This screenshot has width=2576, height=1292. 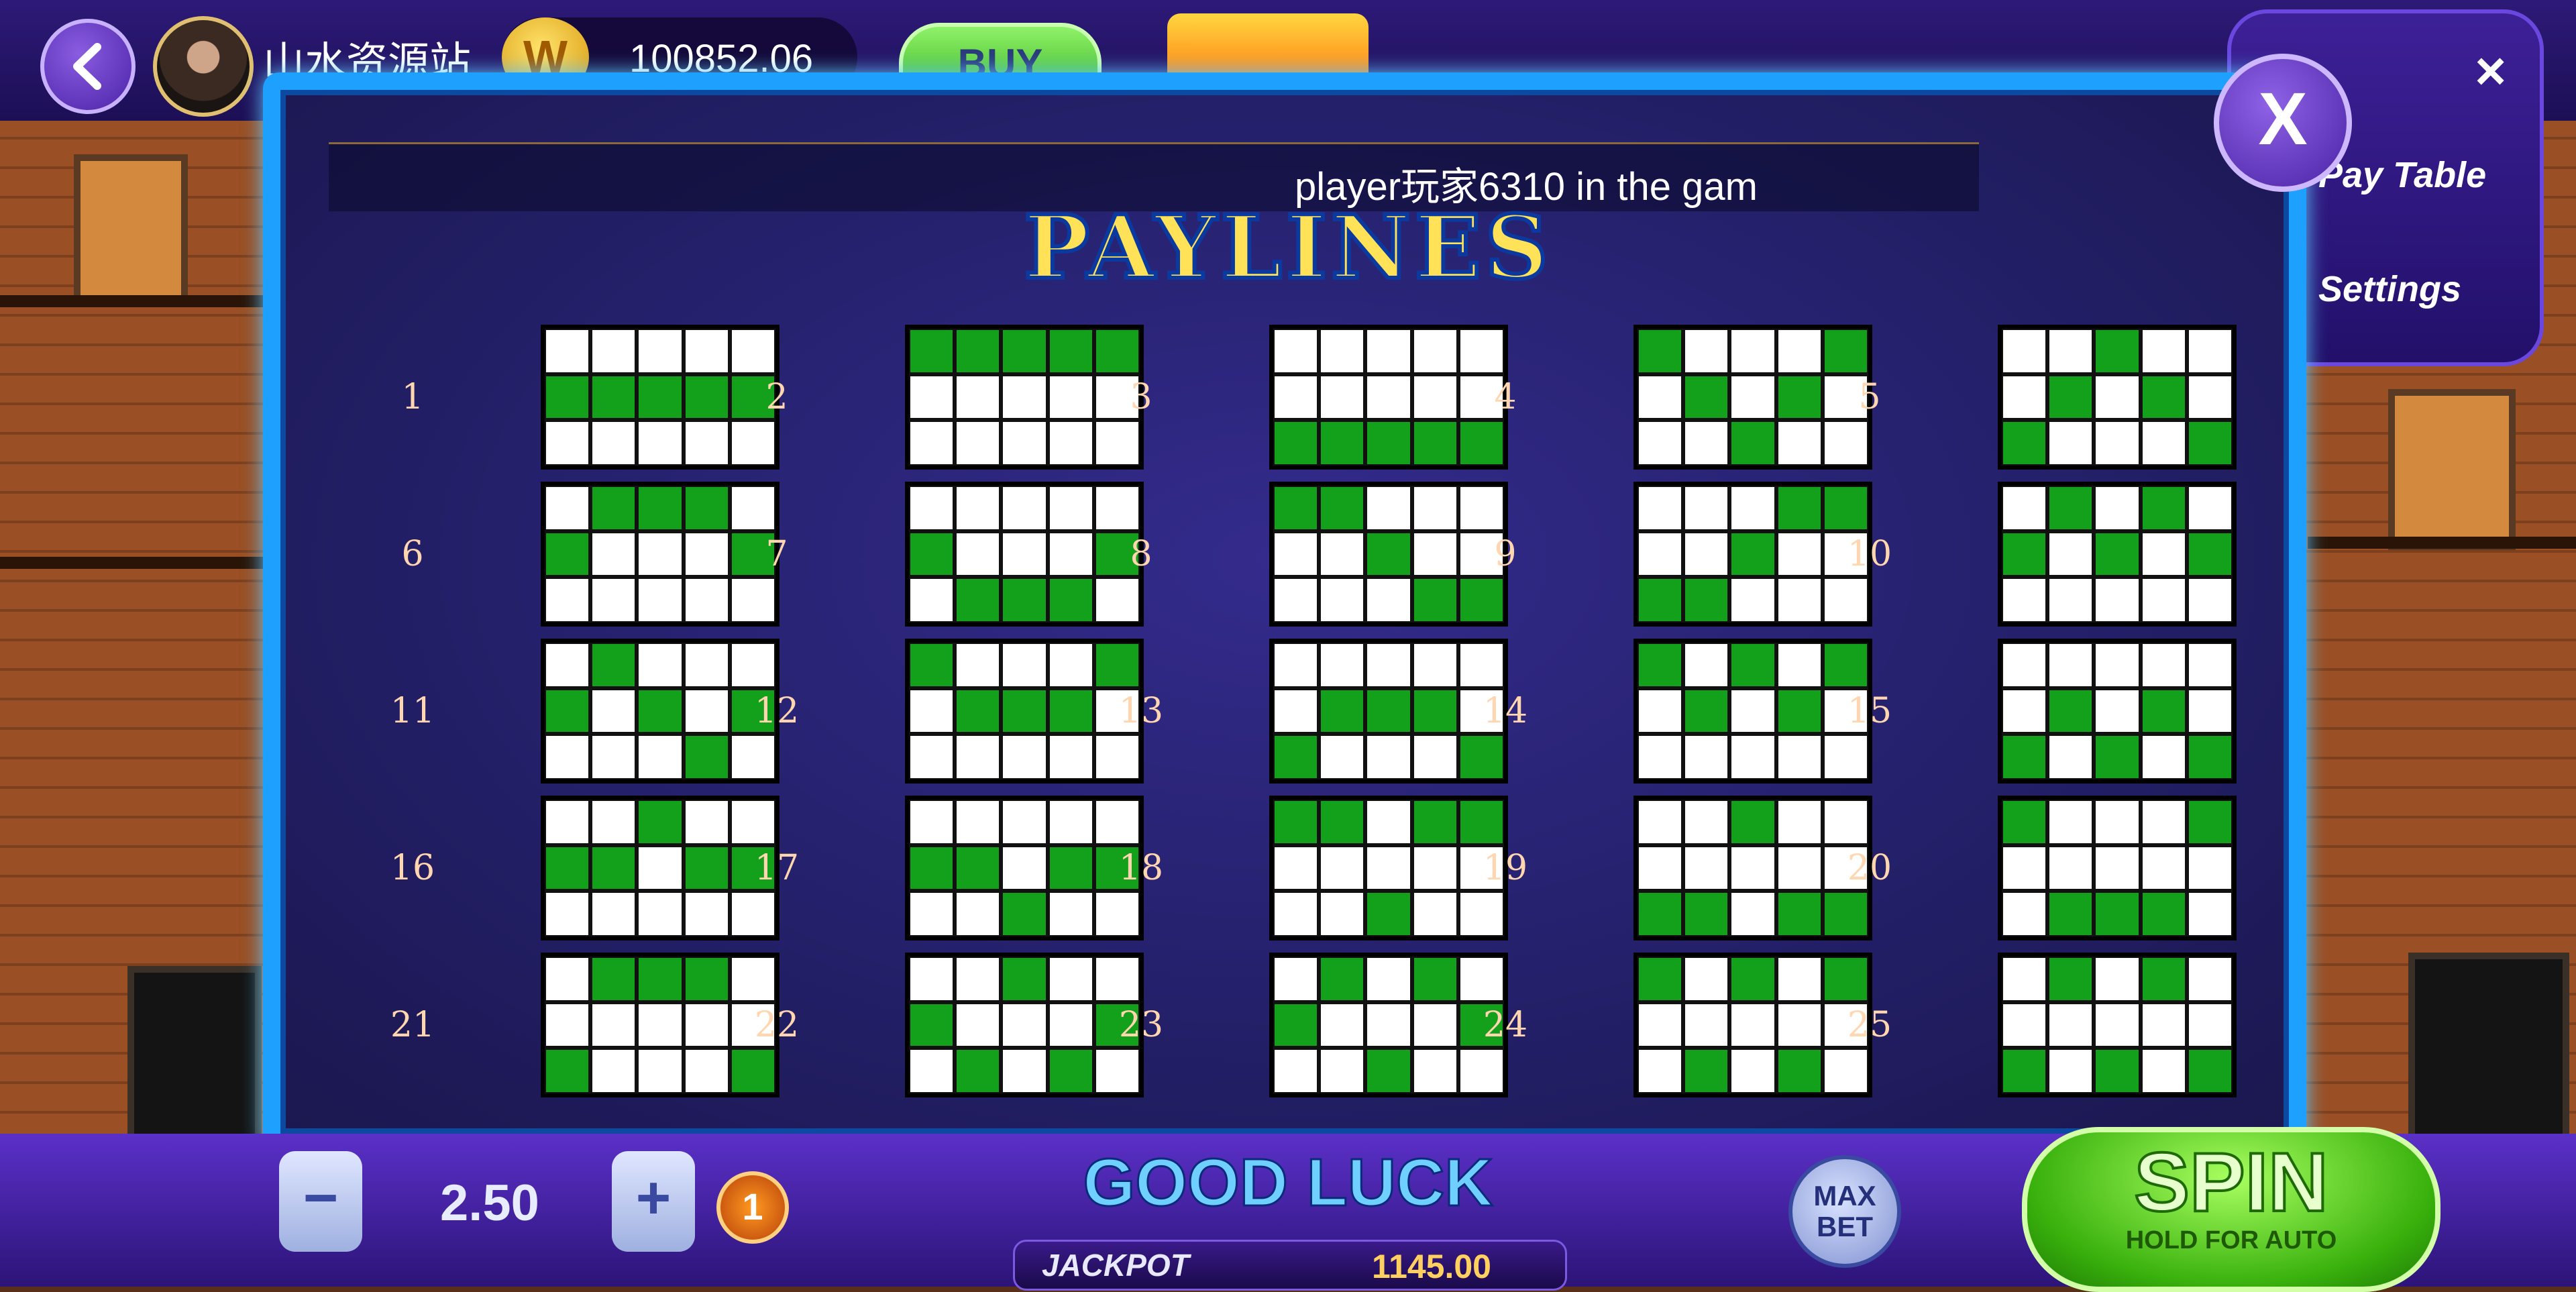 I want to click on lines-badge: 1, so click(x=752, y=1207).